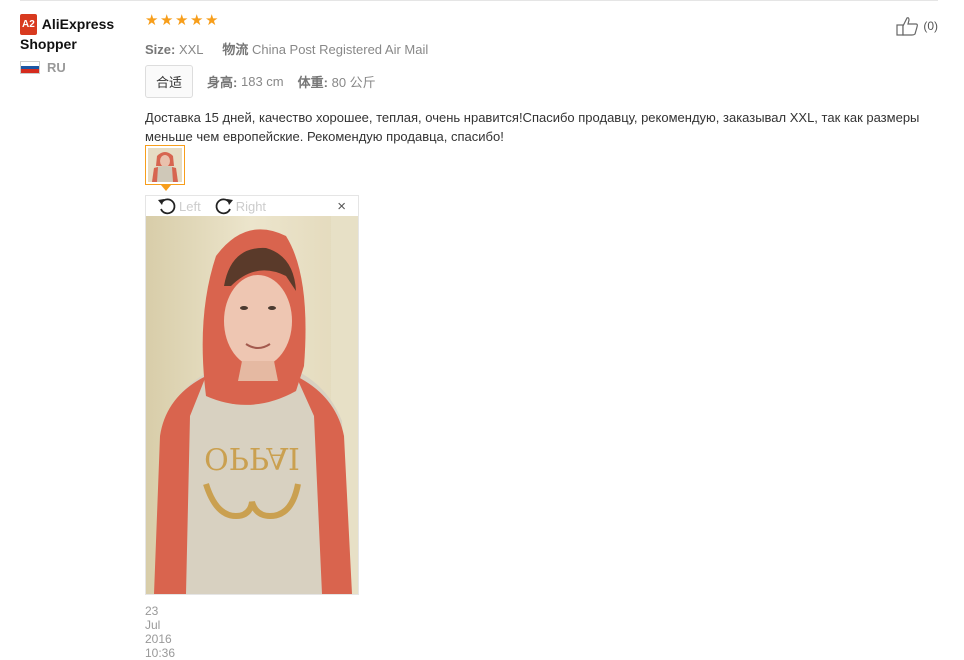 The width and height of the screenshot is (964, 660). I want to click on photo-image: OPPAI, so click(252, 405).